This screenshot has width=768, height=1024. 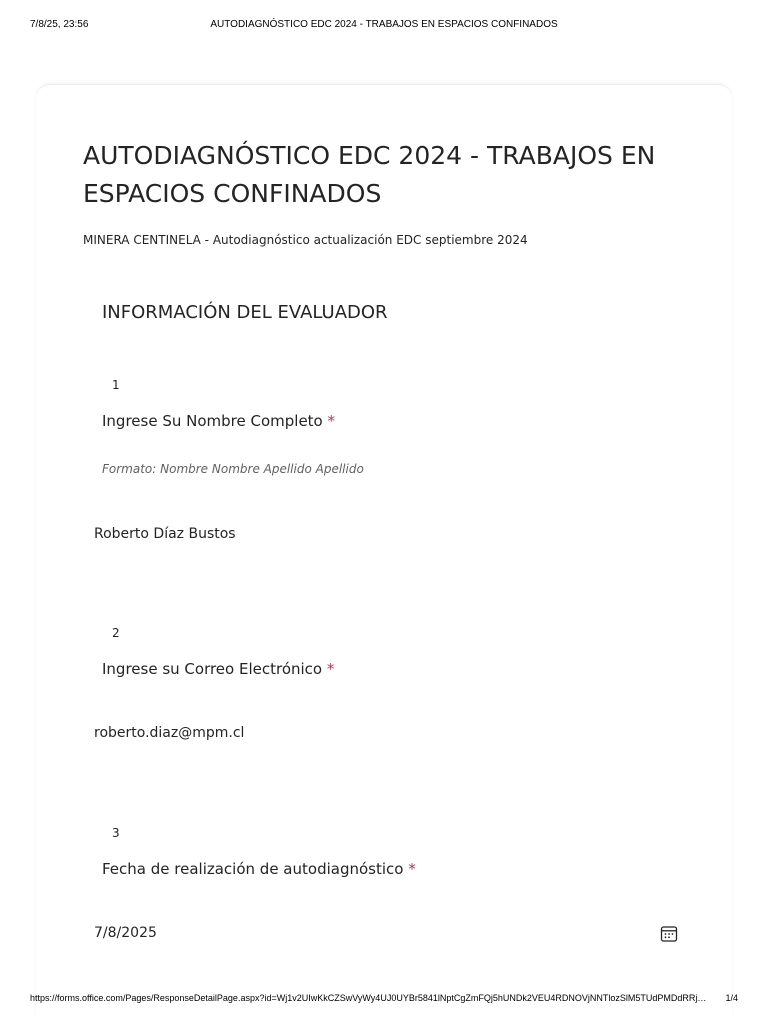 What do you see at coordinates (116, 633) in the screenshot?
I see `question-2-number: 2` at bounding box center [116, 633].